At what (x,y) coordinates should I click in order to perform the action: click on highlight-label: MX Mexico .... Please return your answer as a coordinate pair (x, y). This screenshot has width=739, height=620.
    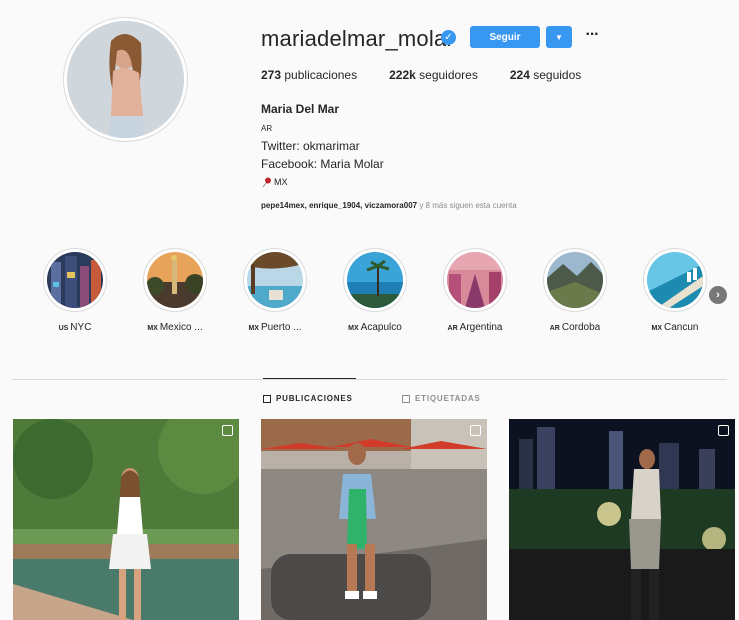
    Looking at the image, I should click on (174, 327).